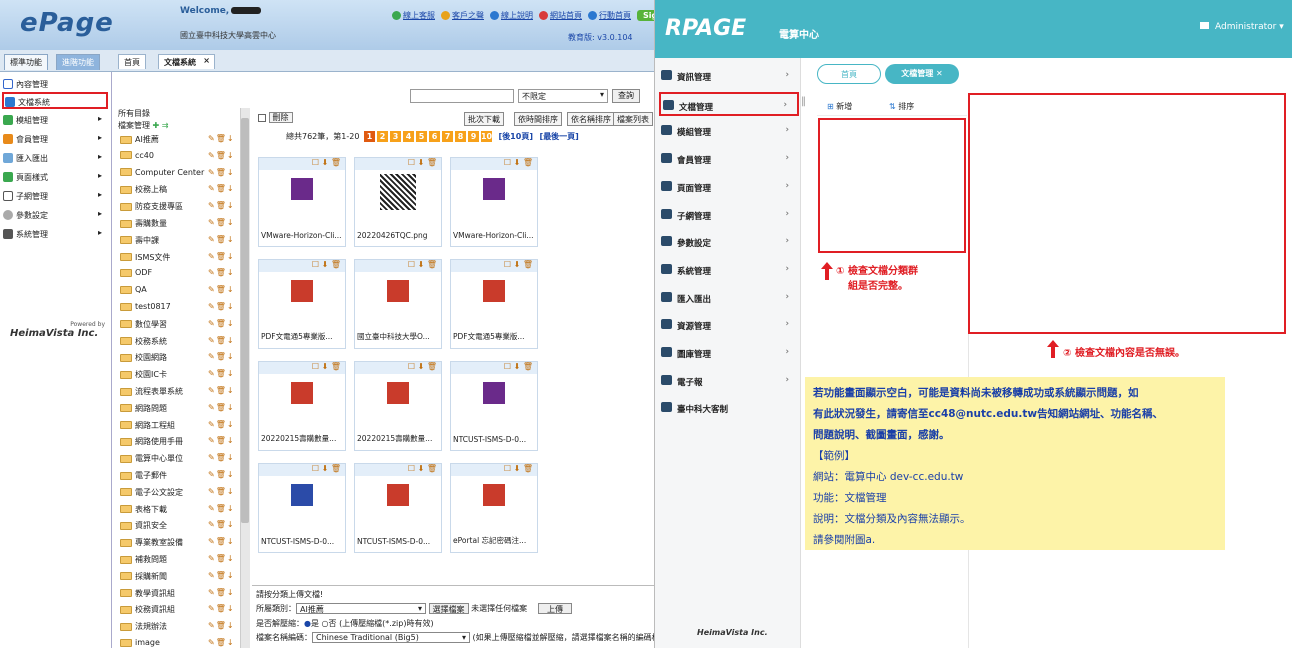 Image resolution: width=1292 pixels, height=648 pixels. Describe the element at coordinates (177, 224) in the screenshot. I see `tree-folder-item: 壽購數量 ✎🗑↓` at that location.